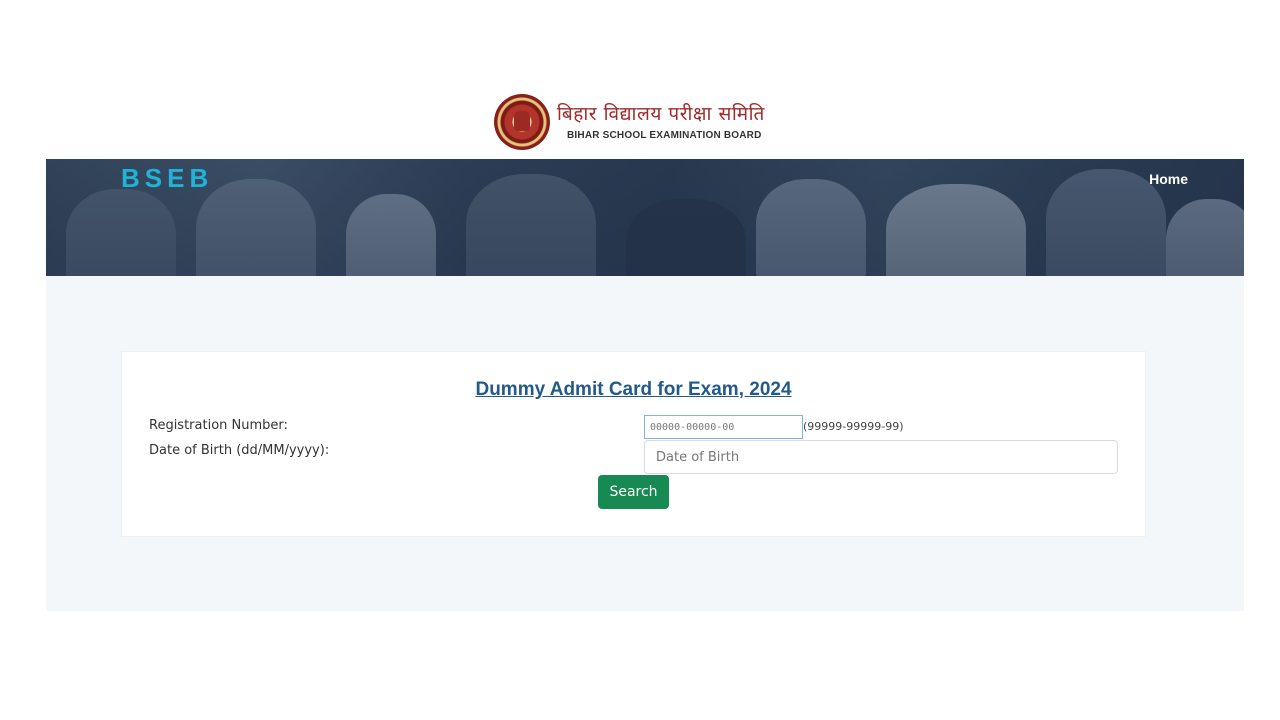 This screenshot has width=1280, height=720. What do you see at coordinates (218, 425) in the screenshot?
I see `registration-label: Registration Number:` at bounding box center [218, 425].